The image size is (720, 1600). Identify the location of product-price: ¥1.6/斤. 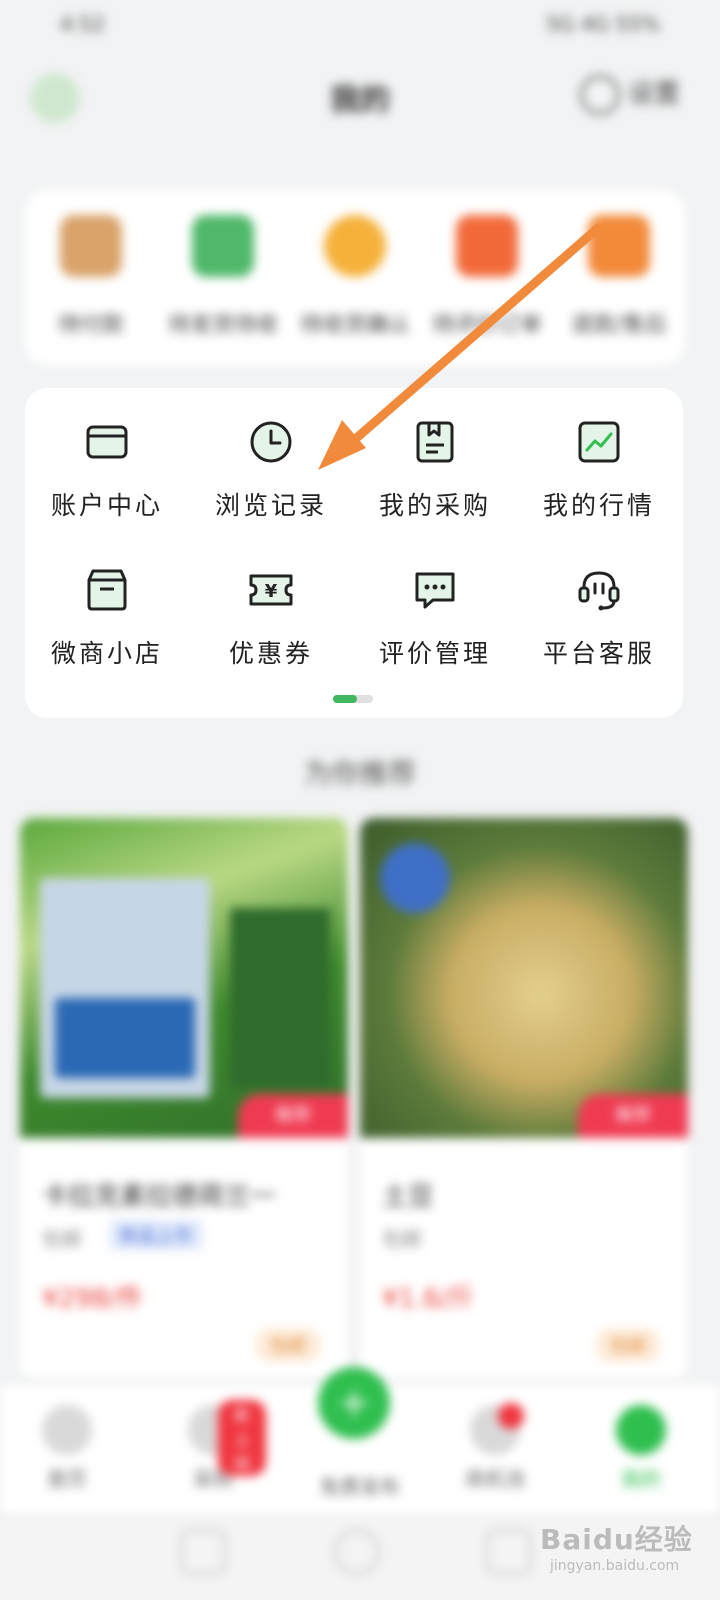
(428, 1299).